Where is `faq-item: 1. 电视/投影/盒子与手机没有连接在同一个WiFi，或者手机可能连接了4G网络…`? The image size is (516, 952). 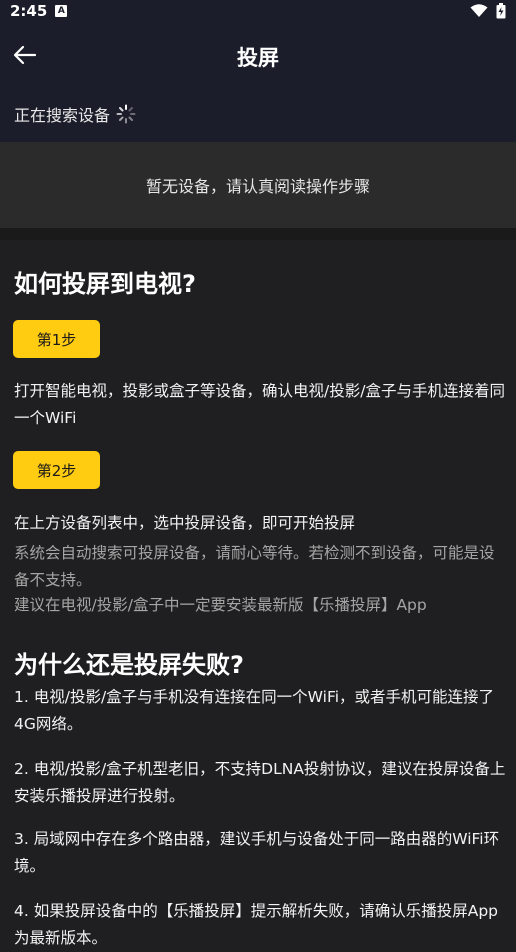 faq-item: 1. 电视/投影/盒子与手机没有连接在同一个WiFi，或者手机可能连接了4G网络… is located at coordinates (254, 710).